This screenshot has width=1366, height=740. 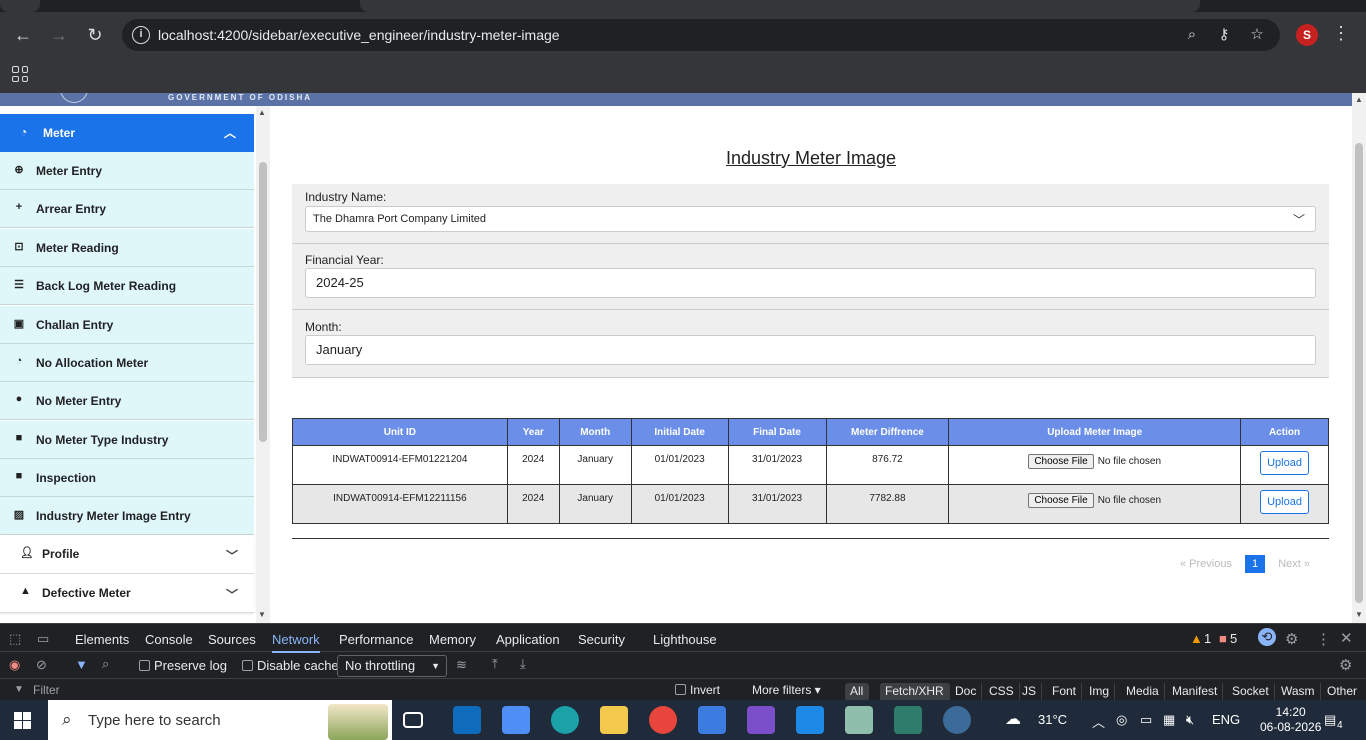 I want to click on sidebar-section-meter: ◔ Meter ︿, so click(x=127, y=133).